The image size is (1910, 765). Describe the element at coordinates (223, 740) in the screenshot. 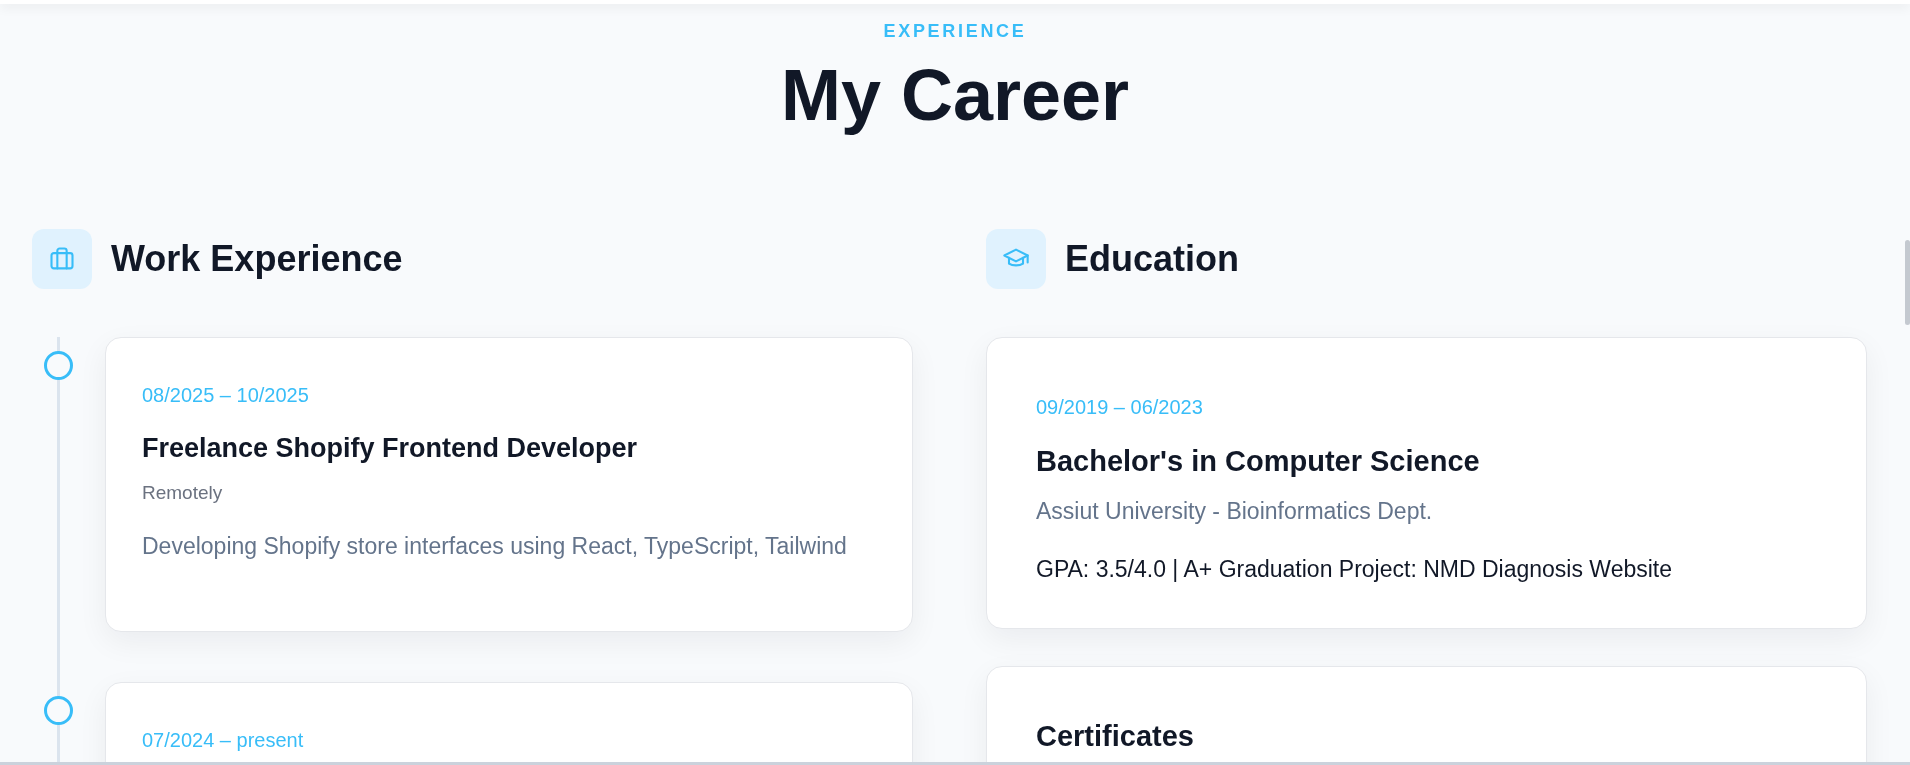

I see `date-range: 07/2024 – present` at that location.